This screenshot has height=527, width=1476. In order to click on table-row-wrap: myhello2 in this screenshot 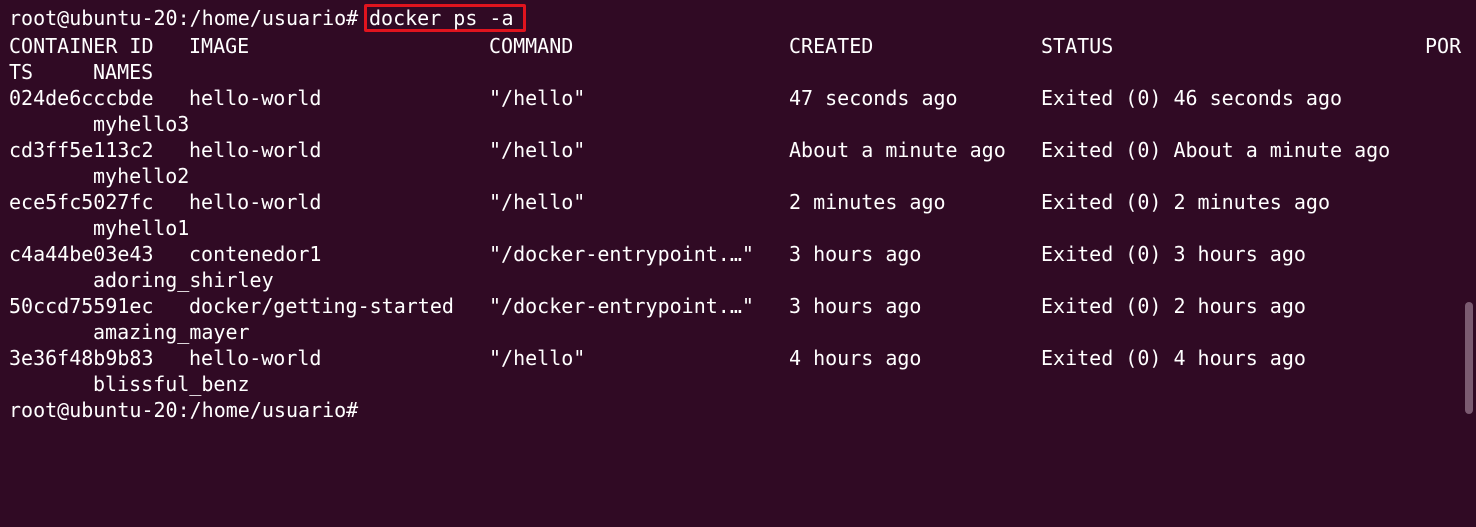, I will do `click(738, 176)`.